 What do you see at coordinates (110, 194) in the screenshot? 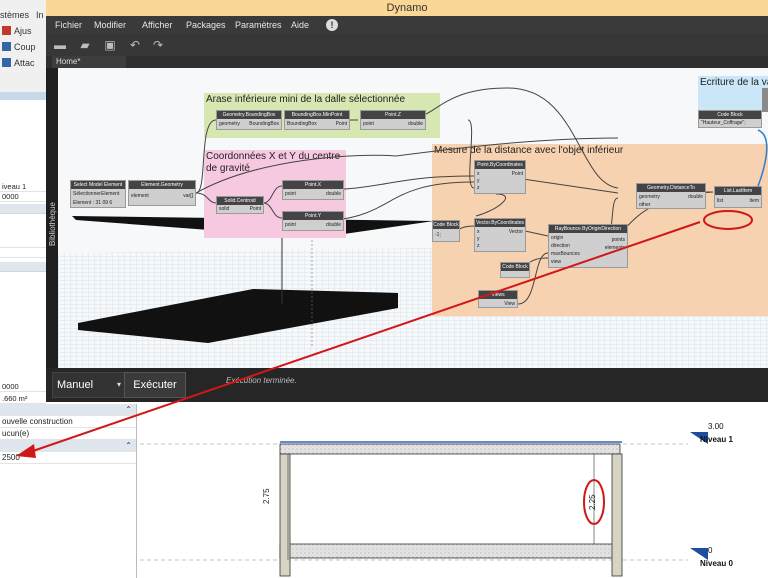
I see `node-port: Element` at bounding box center [110, 194].